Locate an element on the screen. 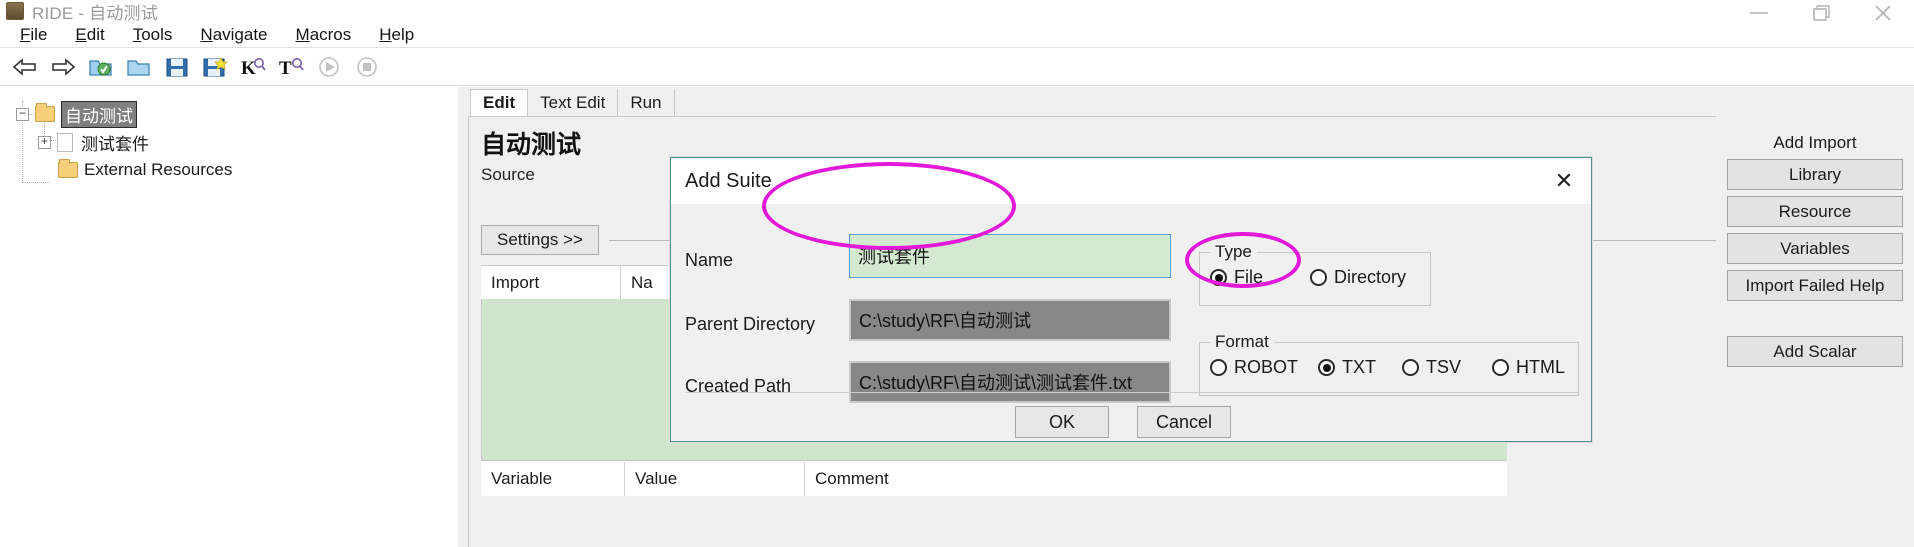  run-icon is located at coordinates (329, 67).